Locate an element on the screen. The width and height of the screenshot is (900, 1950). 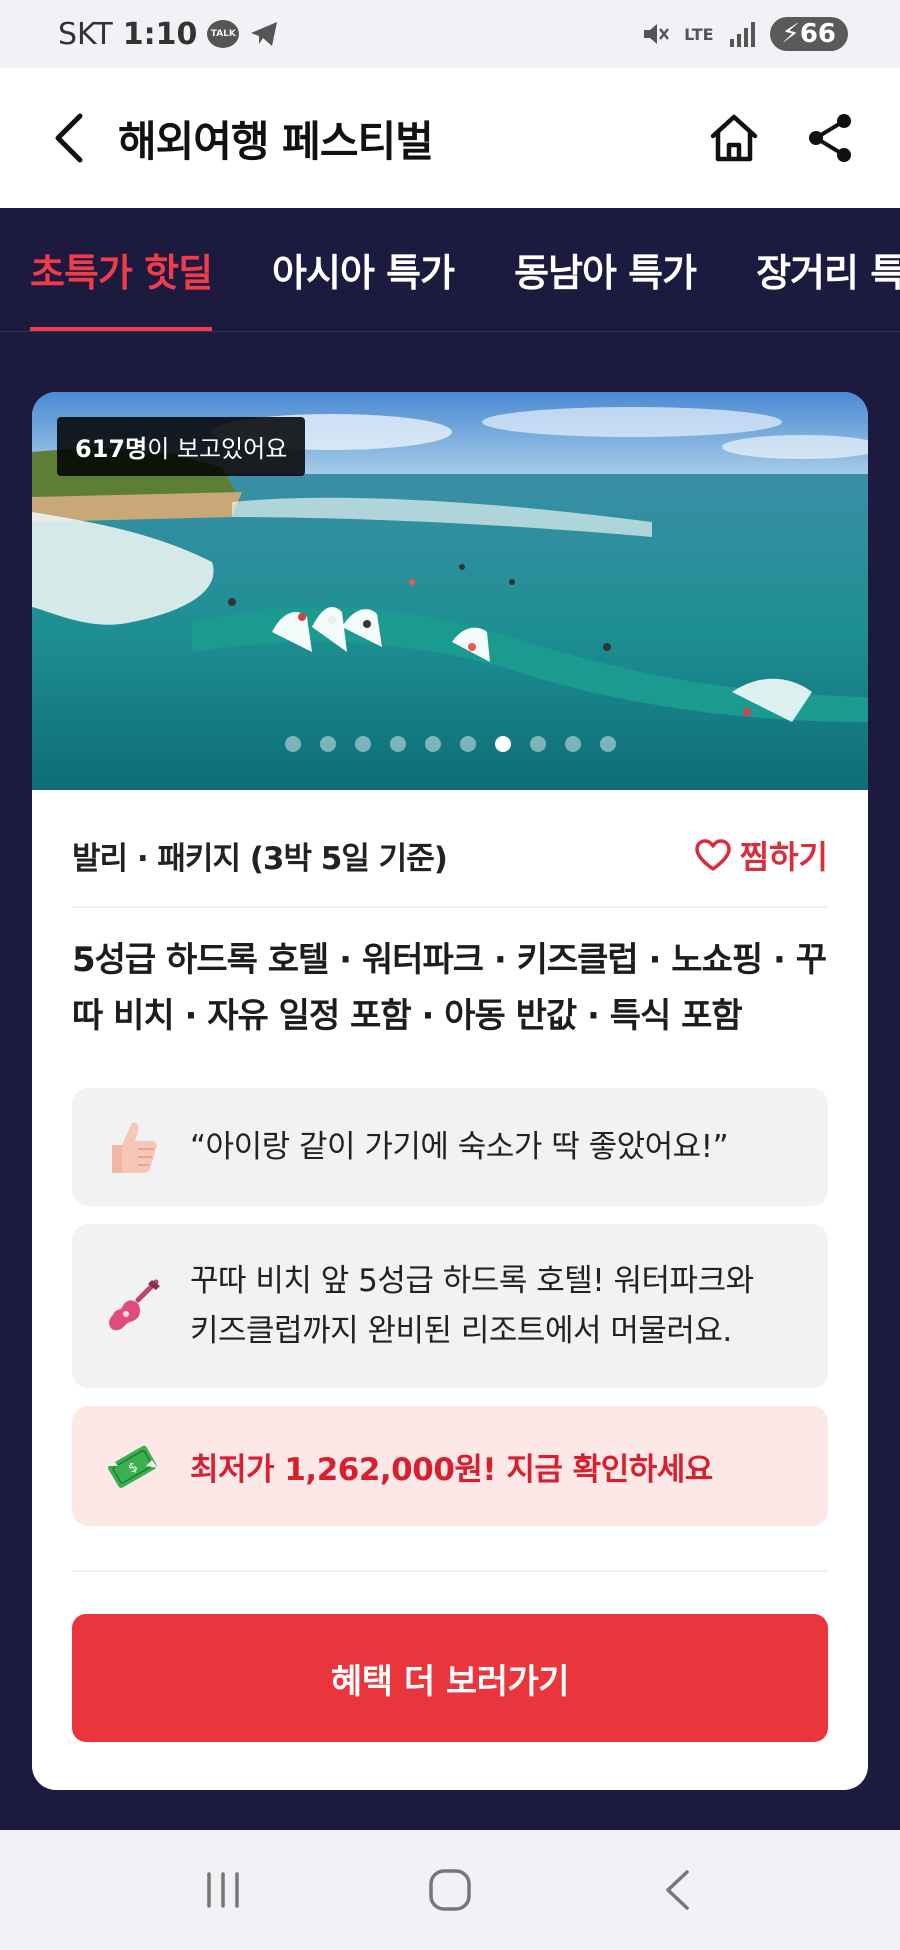
feature-line: 꾸따 비치 앞 5성급 하드록 호텔! 워터파크와 is located at coordinates (472, 1281).